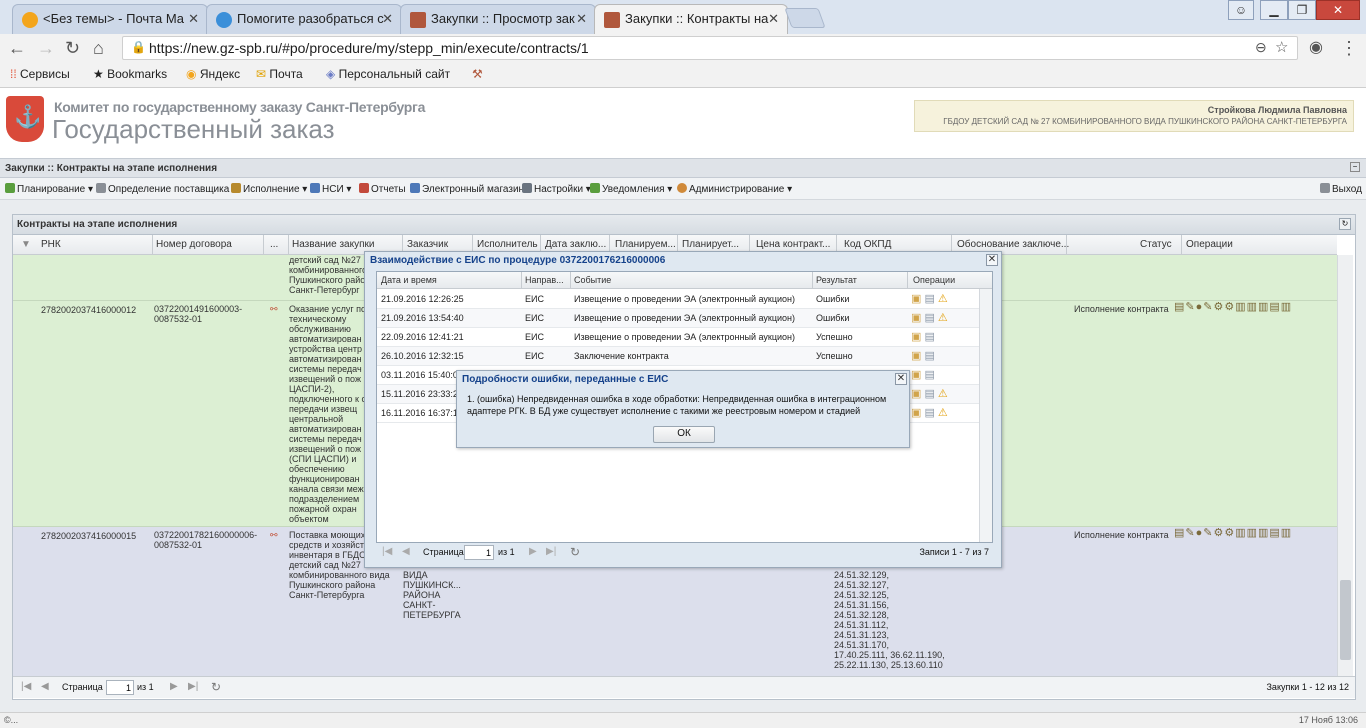 The height and width of the screenshot is (728, 1366). I want to click on col-purchase-name: Название закупки, so click(333, 244).